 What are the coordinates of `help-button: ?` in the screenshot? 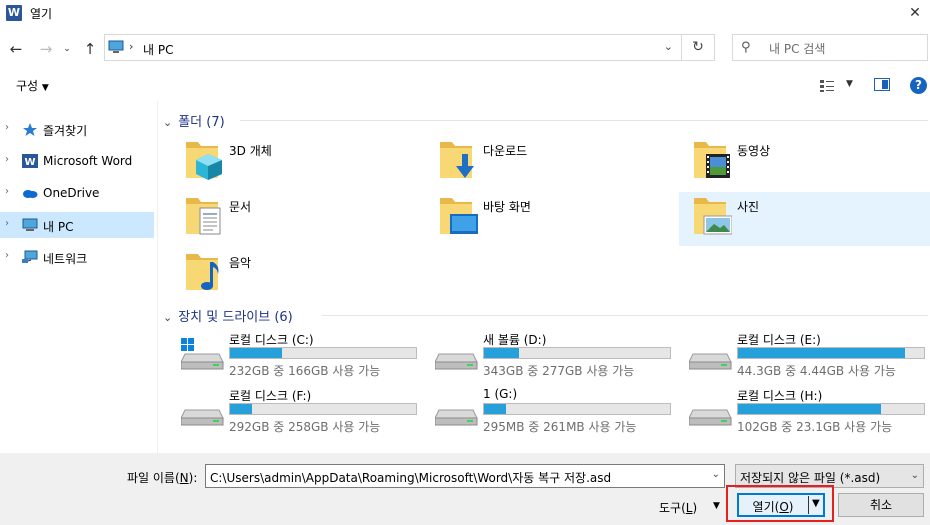 It's located at (918, 85).